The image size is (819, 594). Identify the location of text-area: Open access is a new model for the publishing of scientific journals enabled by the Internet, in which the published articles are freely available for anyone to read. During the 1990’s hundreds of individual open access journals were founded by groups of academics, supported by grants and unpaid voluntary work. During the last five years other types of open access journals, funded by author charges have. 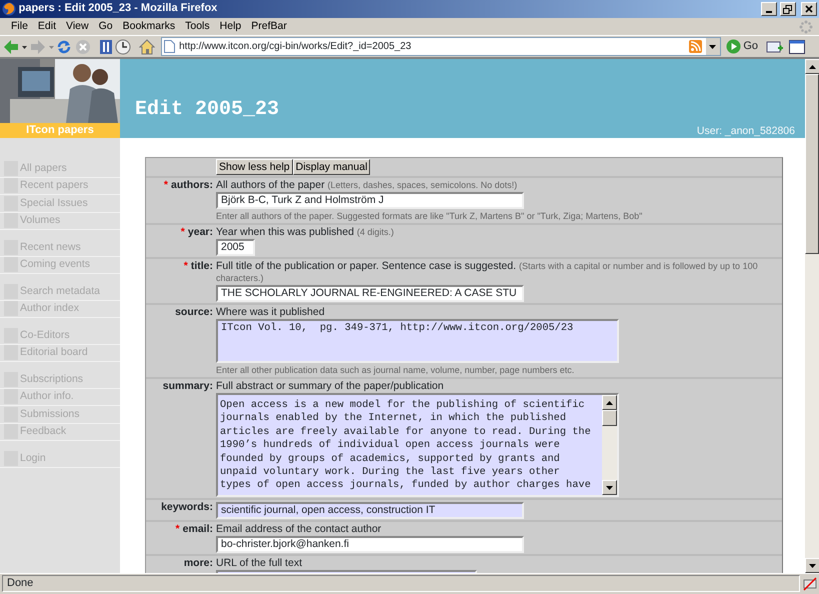
(417, 445).